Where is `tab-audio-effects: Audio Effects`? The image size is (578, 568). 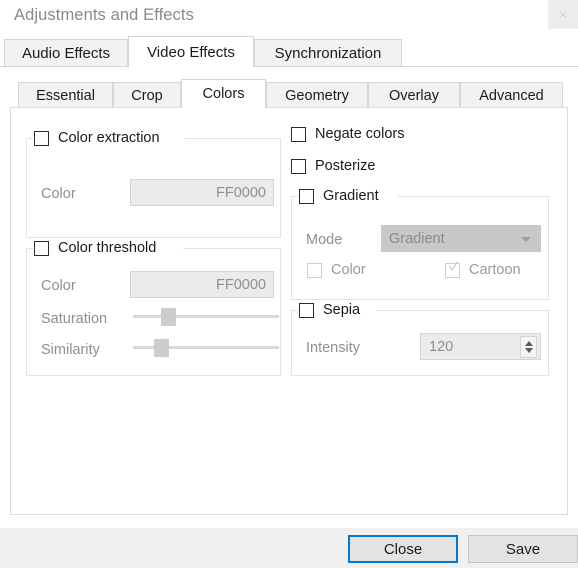 tab-audio-effects: Audio Effects is located at coordinates (66, 53).